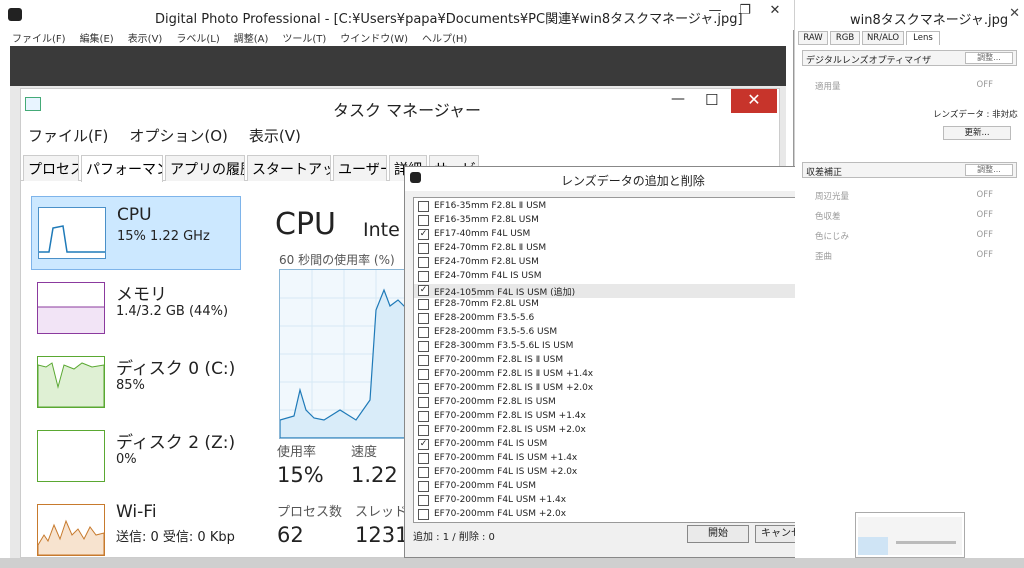 The height and width of the screenshot is (568, 1024). I want to click on lens-label: EF70-200mm F2.8L IS USM +1.4x, so click(510, 416).